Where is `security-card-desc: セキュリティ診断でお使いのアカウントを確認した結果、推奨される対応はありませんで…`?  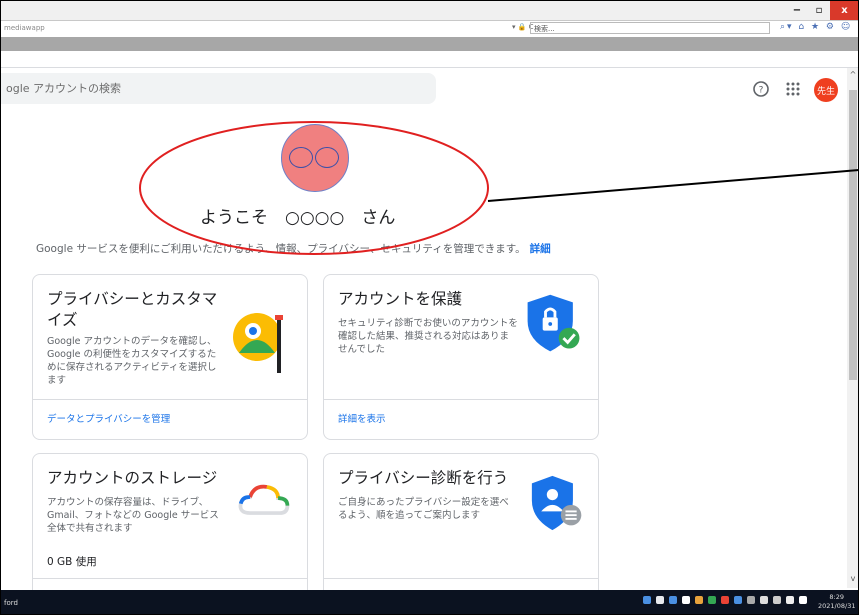 security-card-desc: セキュリティ診断でお使いのアカウントを確認した結果、推奨される対応はありませんで… is located at coordinates (428, 336).